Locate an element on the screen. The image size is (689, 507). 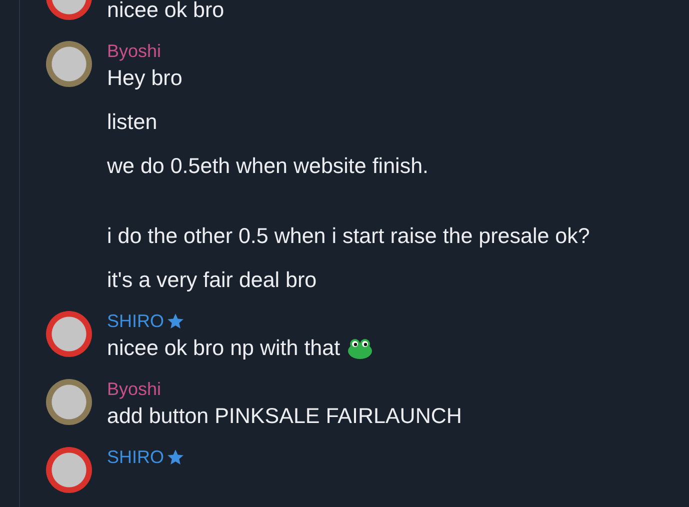
message-text: it's a very fair deal bro is located at coordinates (212, 280).